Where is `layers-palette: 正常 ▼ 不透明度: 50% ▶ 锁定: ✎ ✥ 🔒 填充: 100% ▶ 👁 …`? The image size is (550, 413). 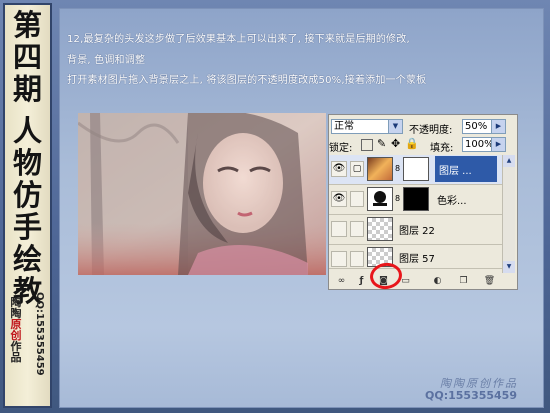
layers-palette: 正常 ▼ 不透明度: 50% ▶ 锁定: ✎ ✥ 🔒 填充: 100% ▶ 👁 … is located at coordinates (423, 202).